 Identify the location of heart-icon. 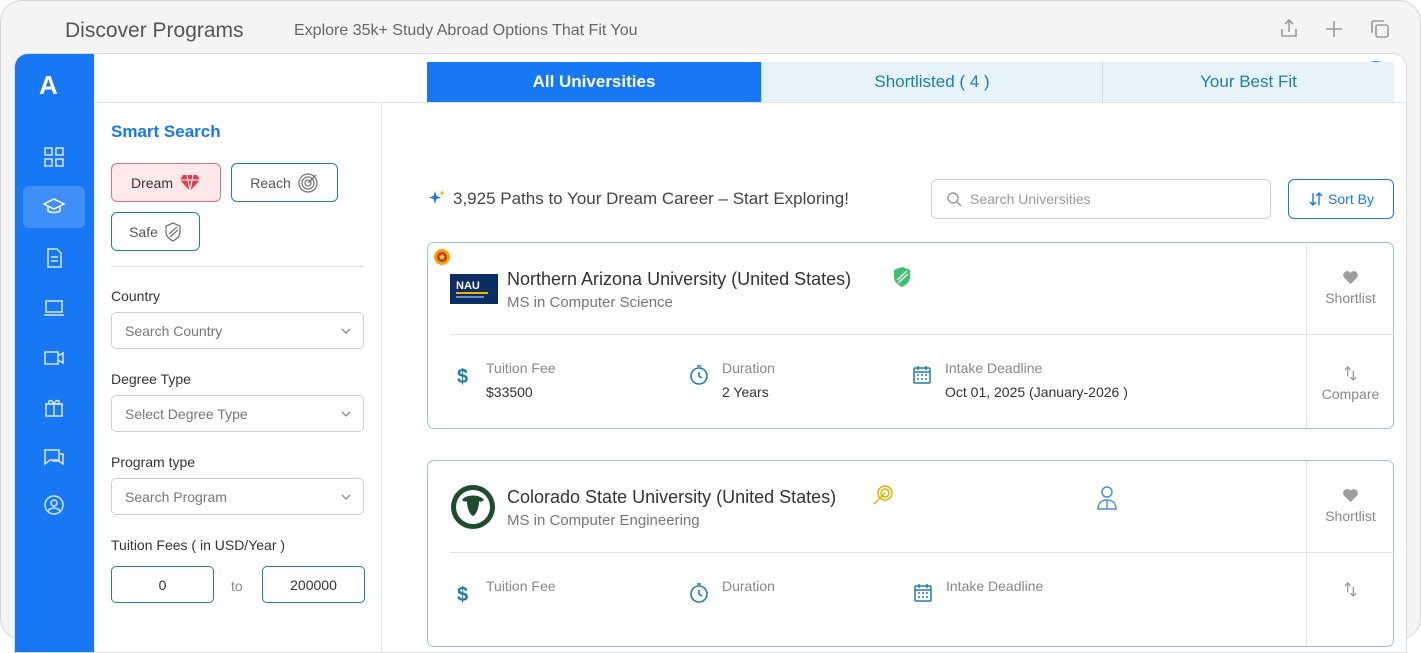
(1350, 278).